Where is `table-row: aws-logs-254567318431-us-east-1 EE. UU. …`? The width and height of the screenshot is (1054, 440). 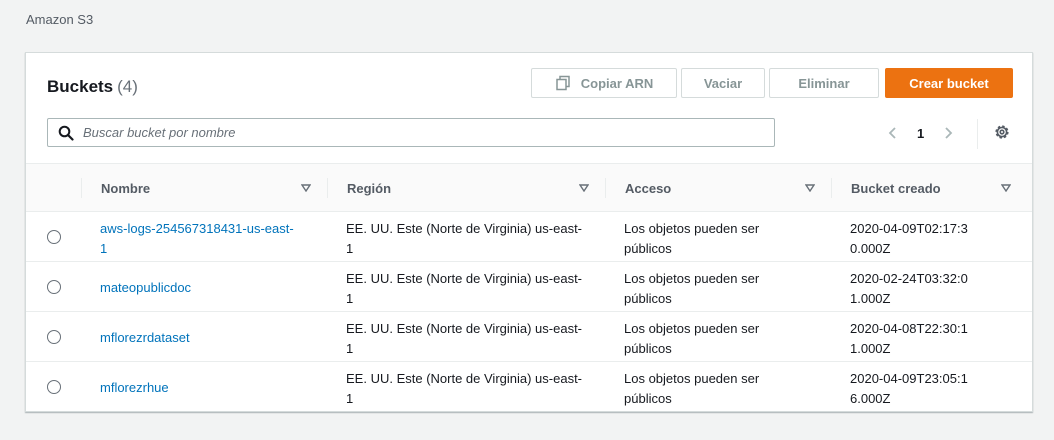 table-row: aws-logs-254567318431-us-east-1 EE. UU. … is located at coordinates (529, 237).